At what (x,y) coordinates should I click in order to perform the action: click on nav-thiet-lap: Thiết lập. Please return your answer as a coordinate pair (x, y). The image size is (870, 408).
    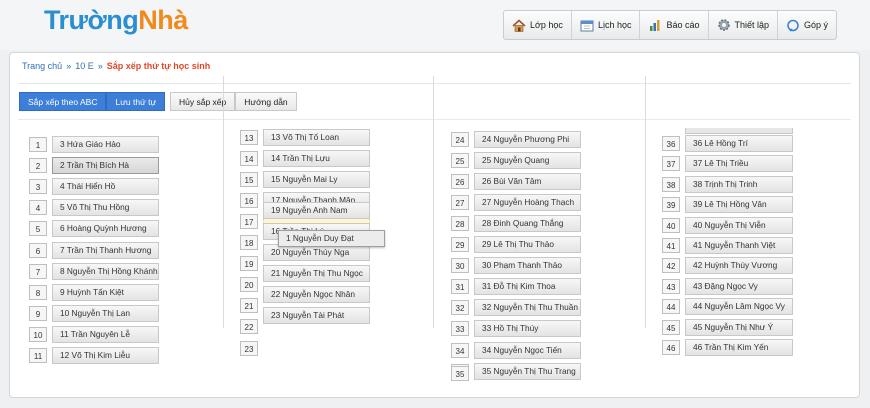
    Looking at the image, I should click on (744, 25).